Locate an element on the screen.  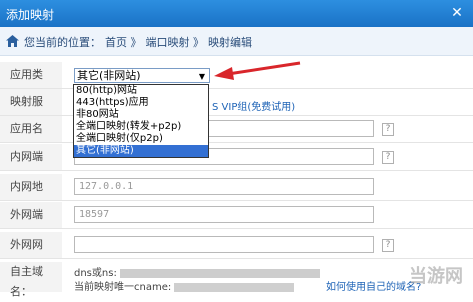
external-port-label: 外网端口： is located at coordinates (31, 224).